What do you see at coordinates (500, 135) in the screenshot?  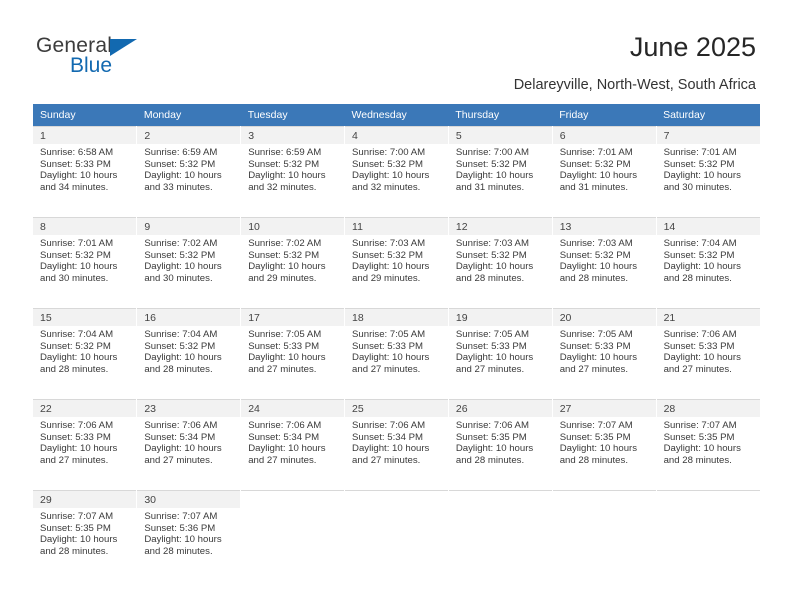 I see `day-number: 5` at bounding box center [500, 135].